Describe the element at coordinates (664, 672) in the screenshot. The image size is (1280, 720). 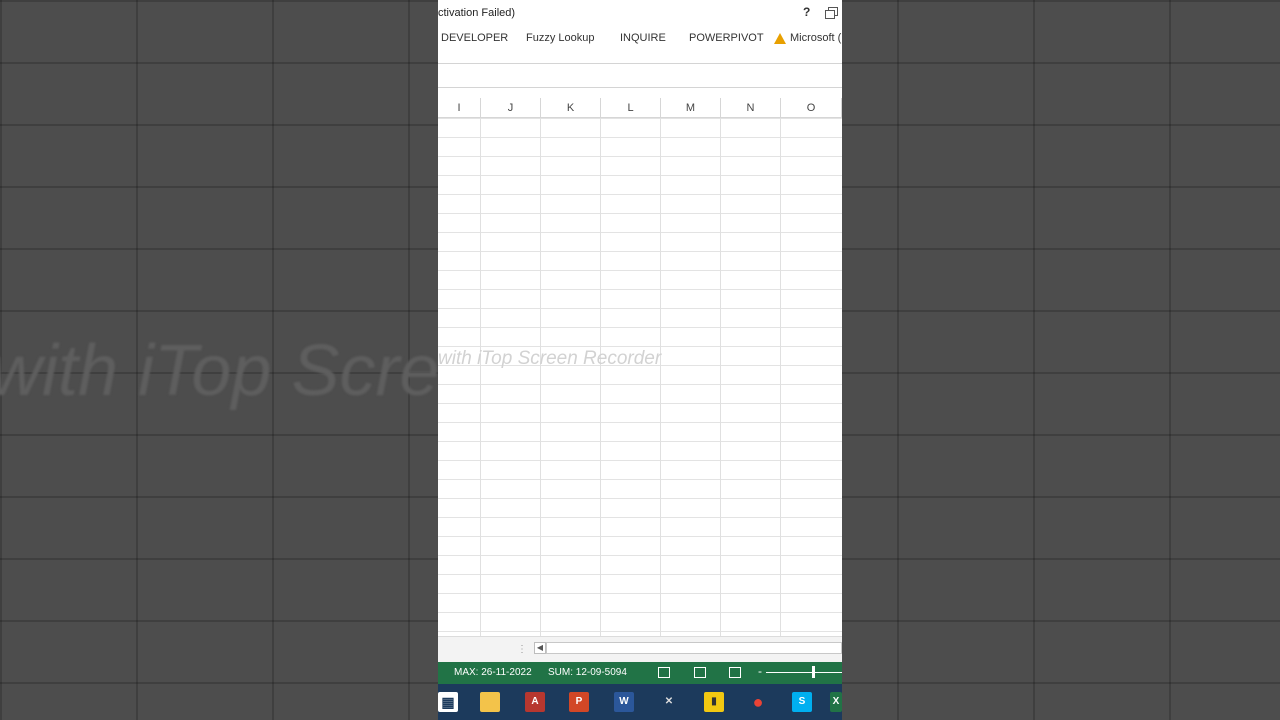
I see `normal-view-icon` at that location.